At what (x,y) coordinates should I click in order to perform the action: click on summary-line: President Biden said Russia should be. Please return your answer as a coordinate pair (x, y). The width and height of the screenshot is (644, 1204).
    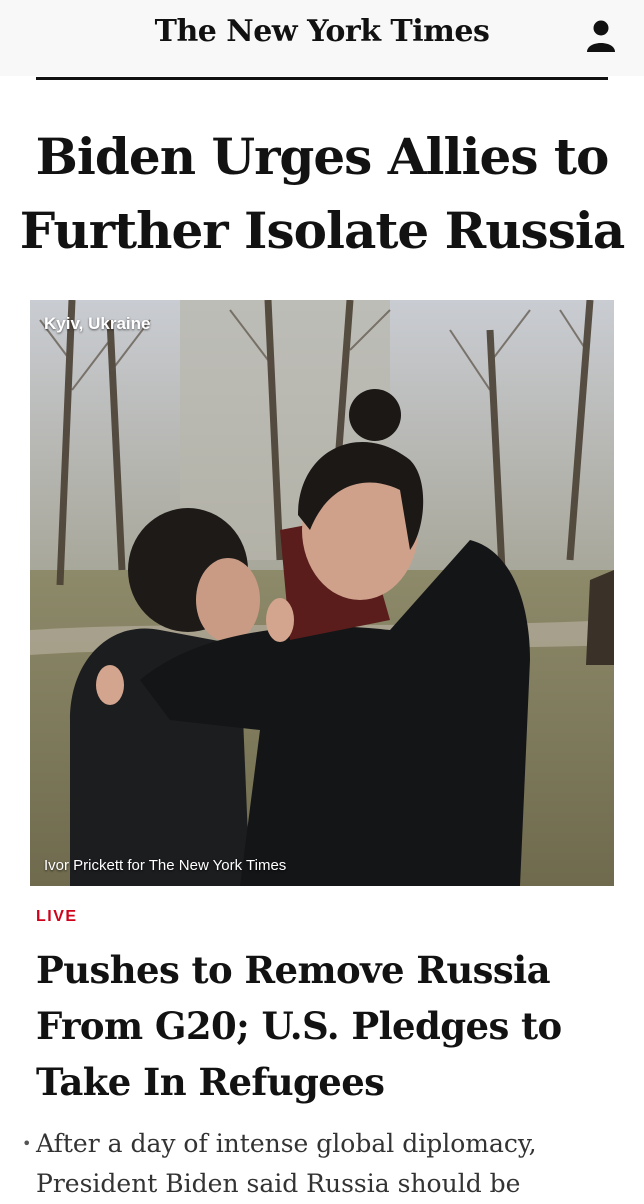
    Looking at the image, I should click on (278, 1183).